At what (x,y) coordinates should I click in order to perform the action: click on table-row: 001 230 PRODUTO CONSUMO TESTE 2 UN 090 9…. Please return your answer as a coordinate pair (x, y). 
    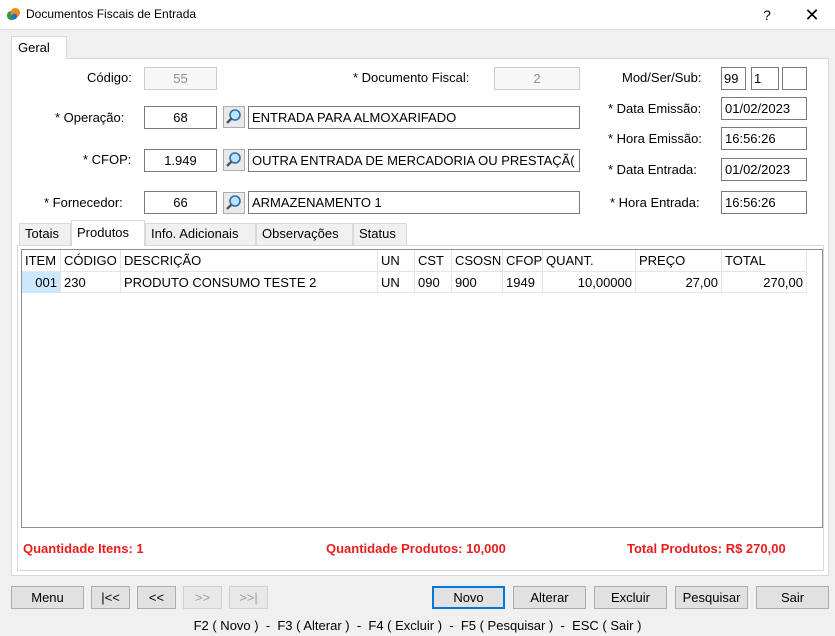
    Looking at the image, I should click on (414, 282).